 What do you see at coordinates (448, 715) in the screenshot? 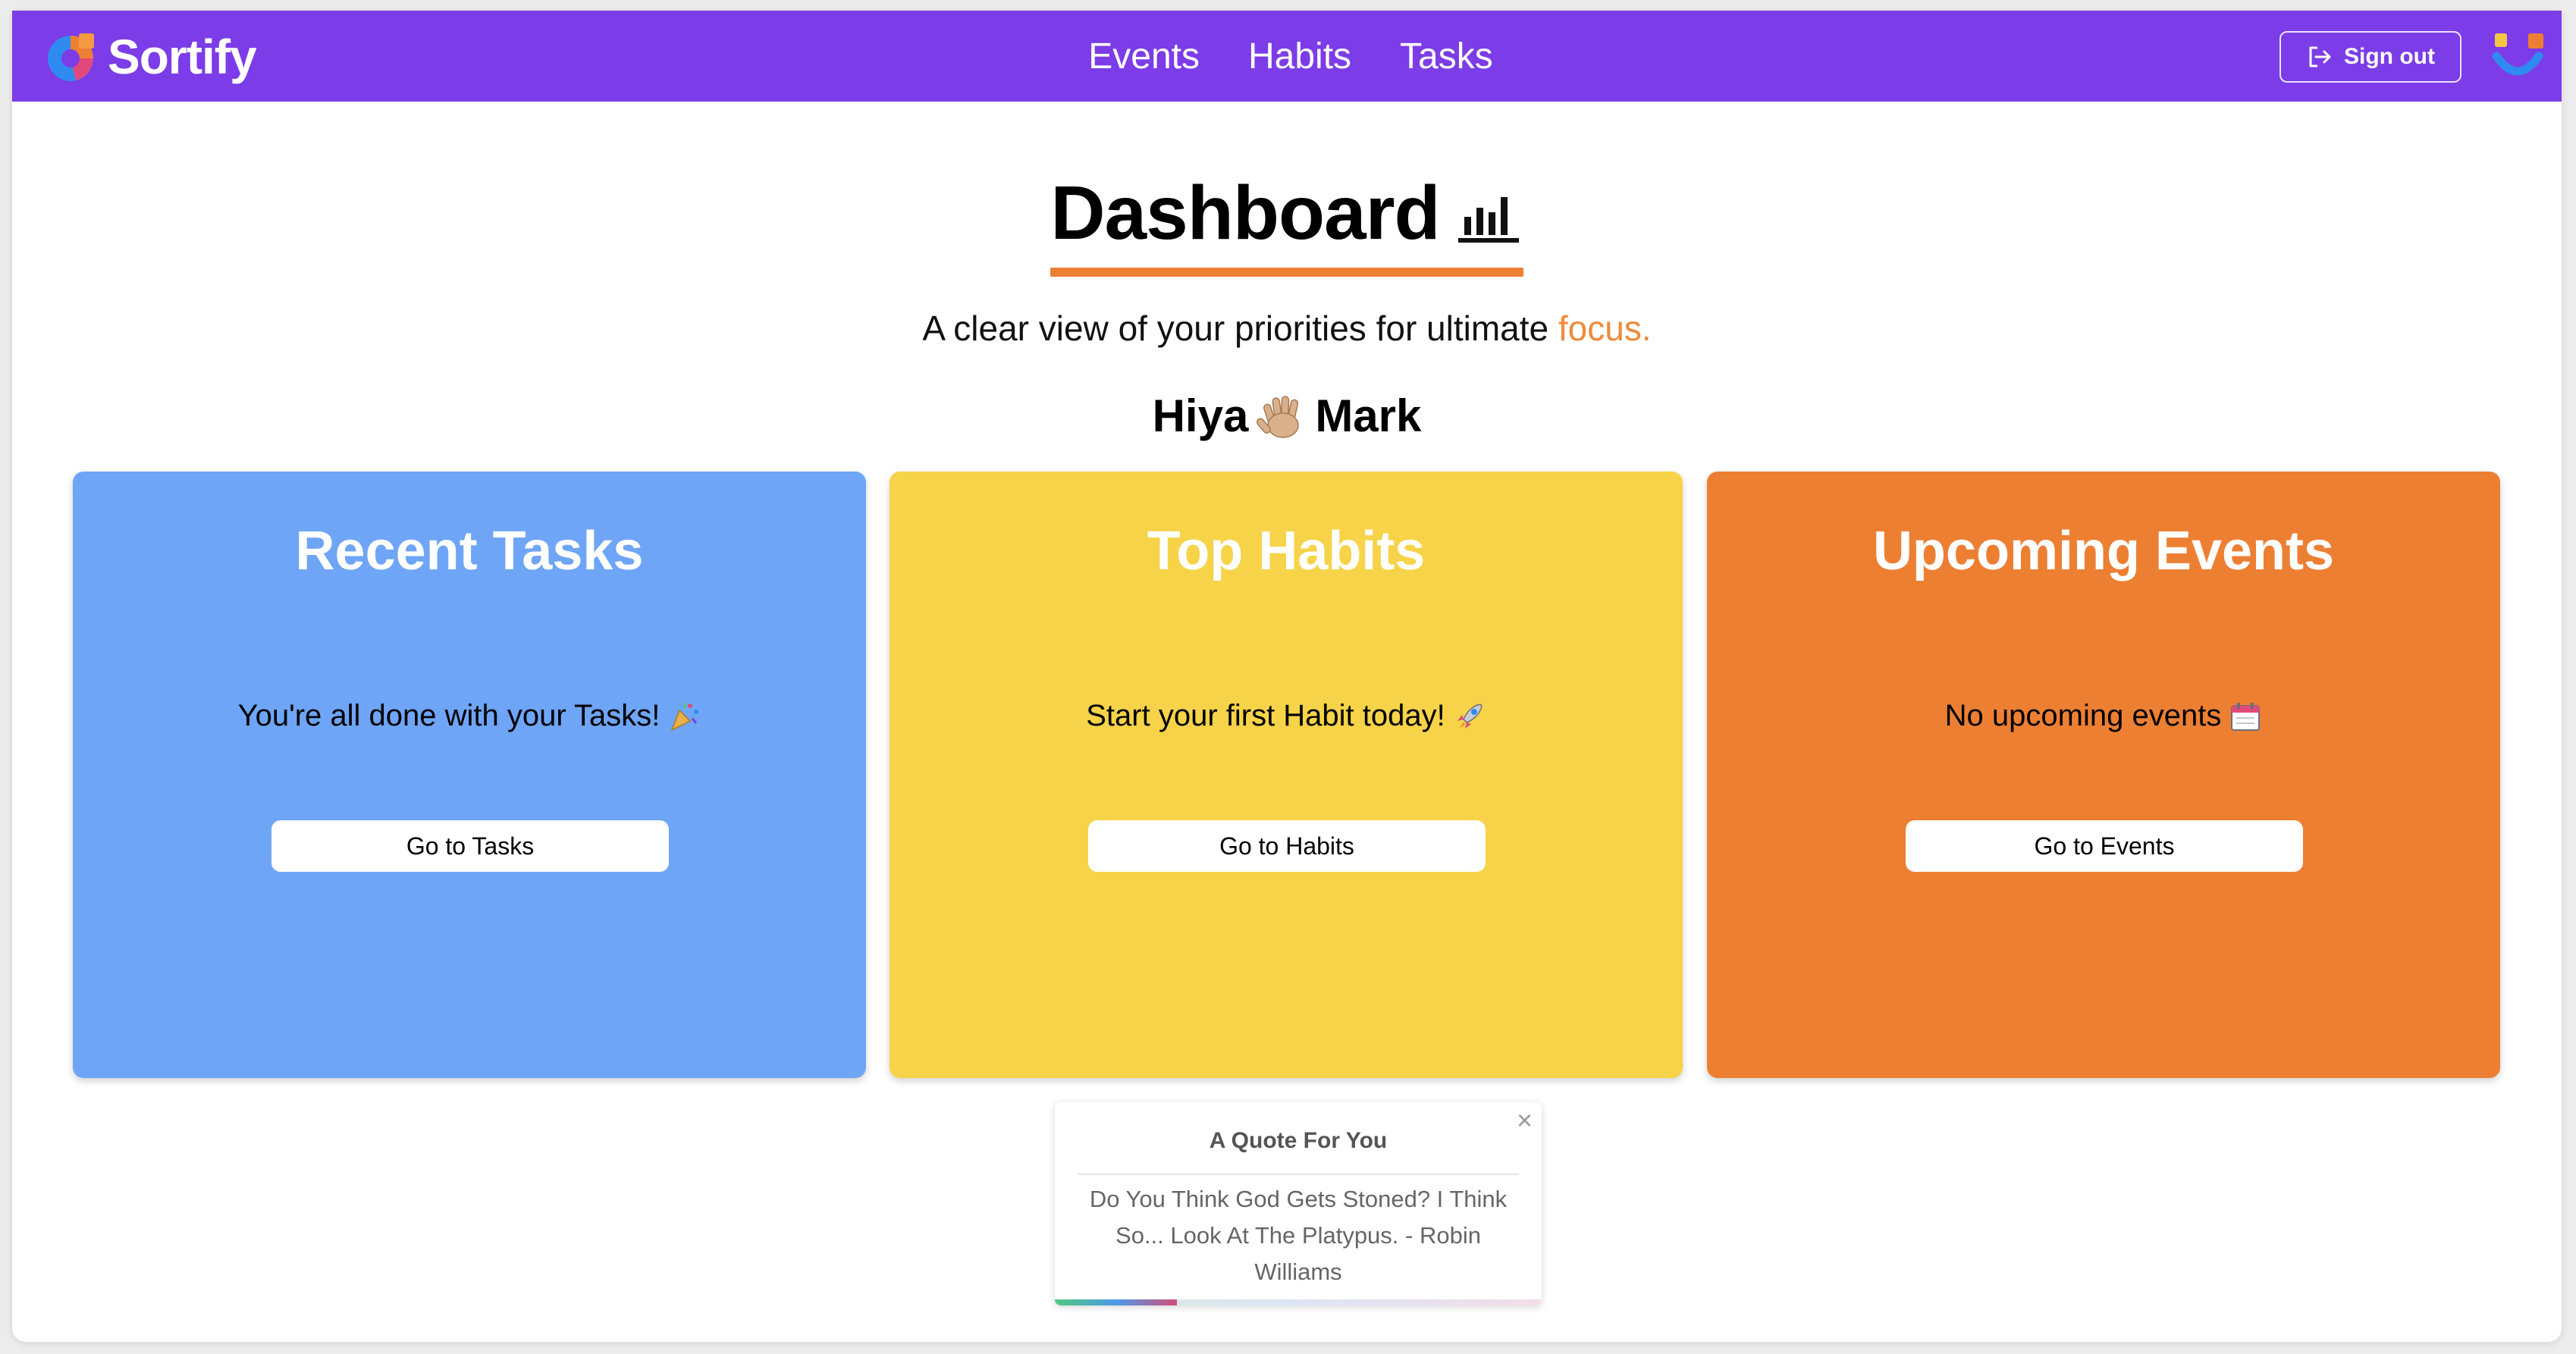
I see `recent-tasks-message-text: You're all done with your Tasks!` at bounding box center [448, 715].